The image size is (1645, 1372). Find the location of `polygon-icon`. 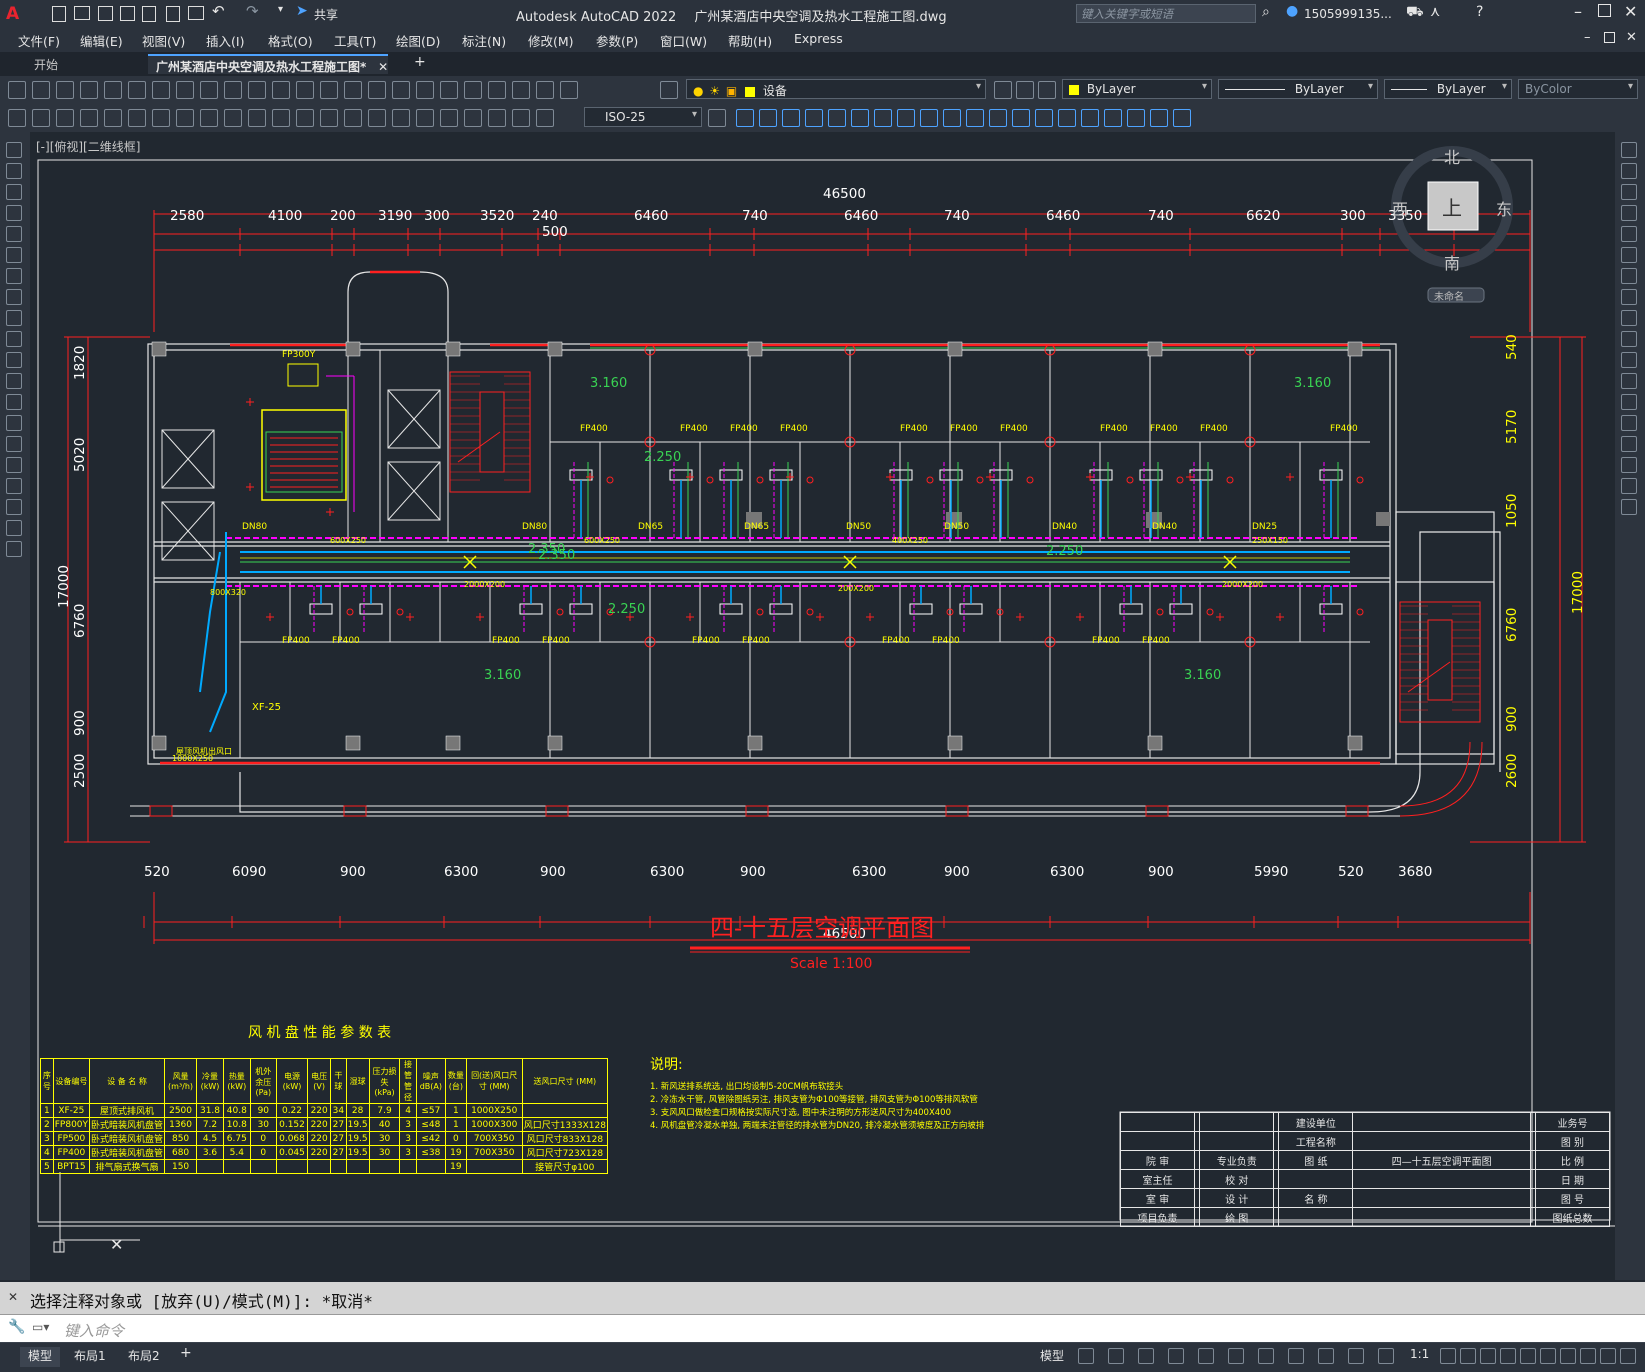

polygon-icon is located at coordinates (14, 213).